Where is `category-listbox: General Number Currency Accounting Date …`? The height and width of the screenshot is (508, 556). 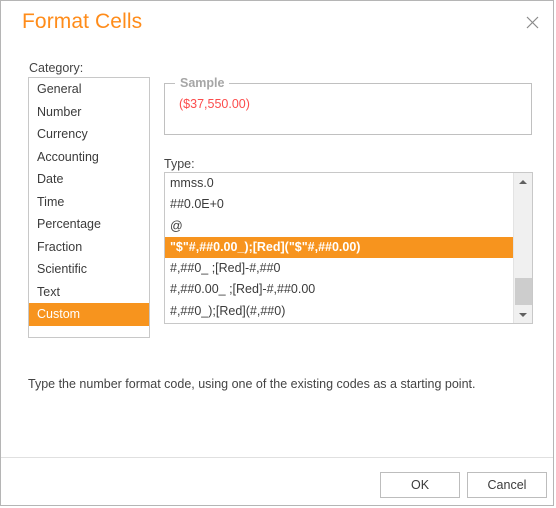 category-listbox: General Number Currency Accounting Date … is located at coordinates (89, 207).